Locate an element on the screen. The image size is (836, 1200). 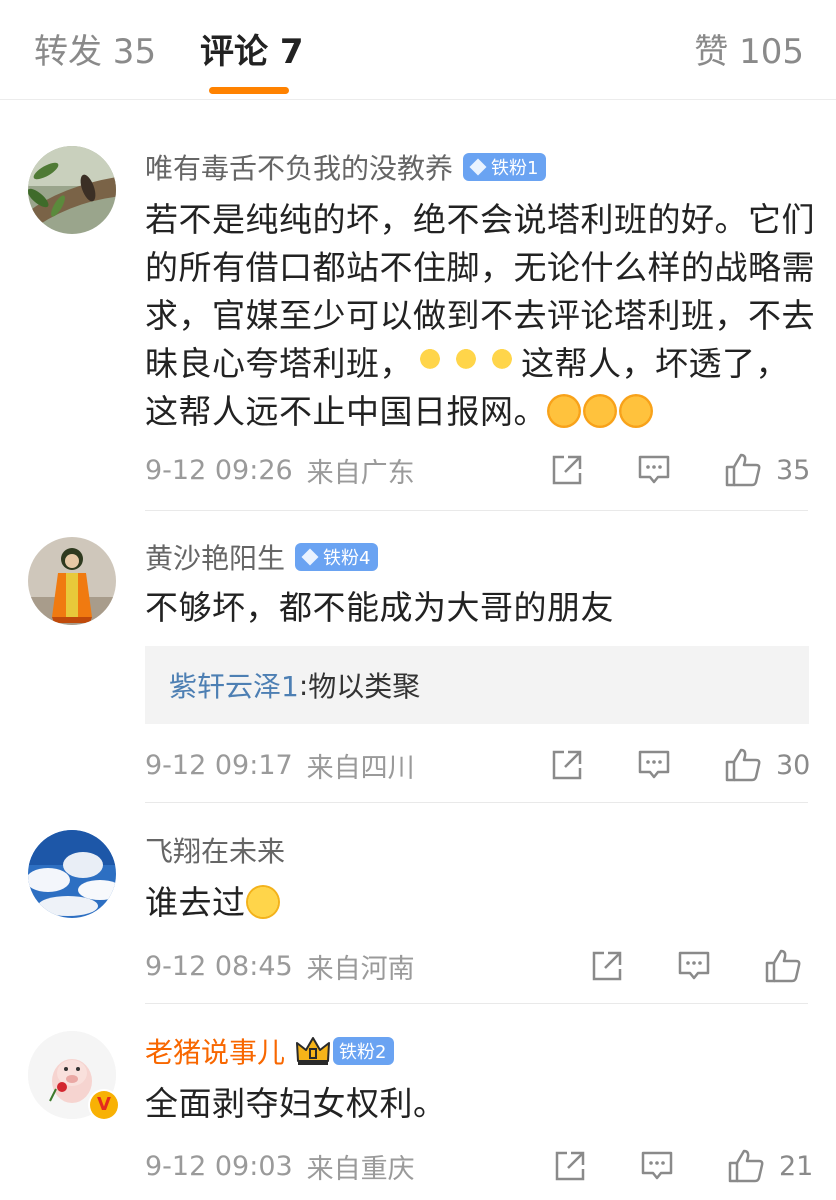
like-button is located at coordinates (783, 966).